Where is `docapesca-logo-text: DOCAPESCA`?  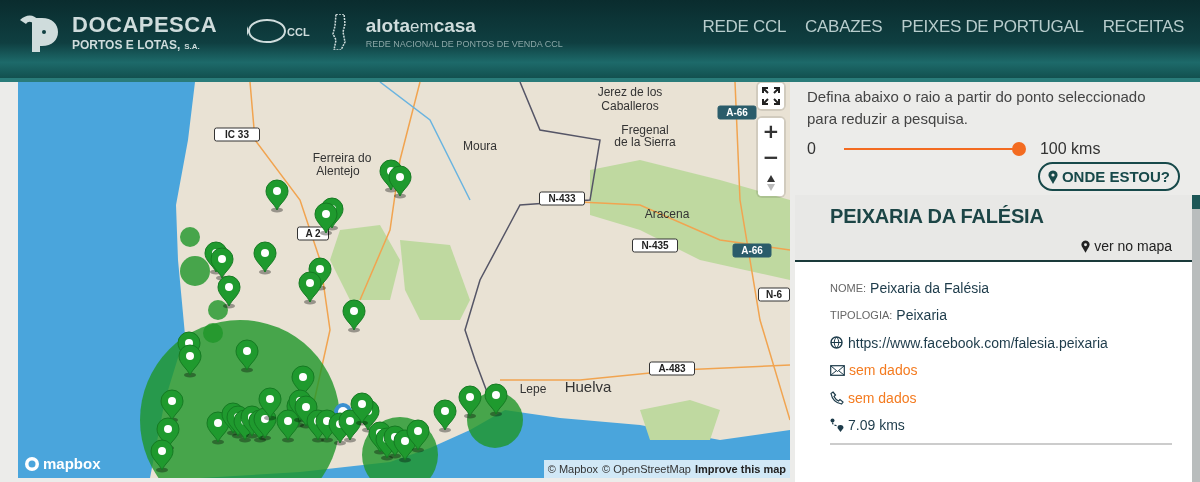 docapesca-logo-text: DOCAPESCA is located at coordinates (145, 24).